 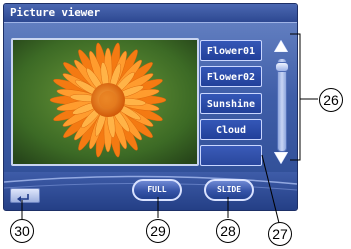 What do you see at coordinates (280, 234) in the screenshot?
I see `callout-27: 27` at bounding box center [280, 234].